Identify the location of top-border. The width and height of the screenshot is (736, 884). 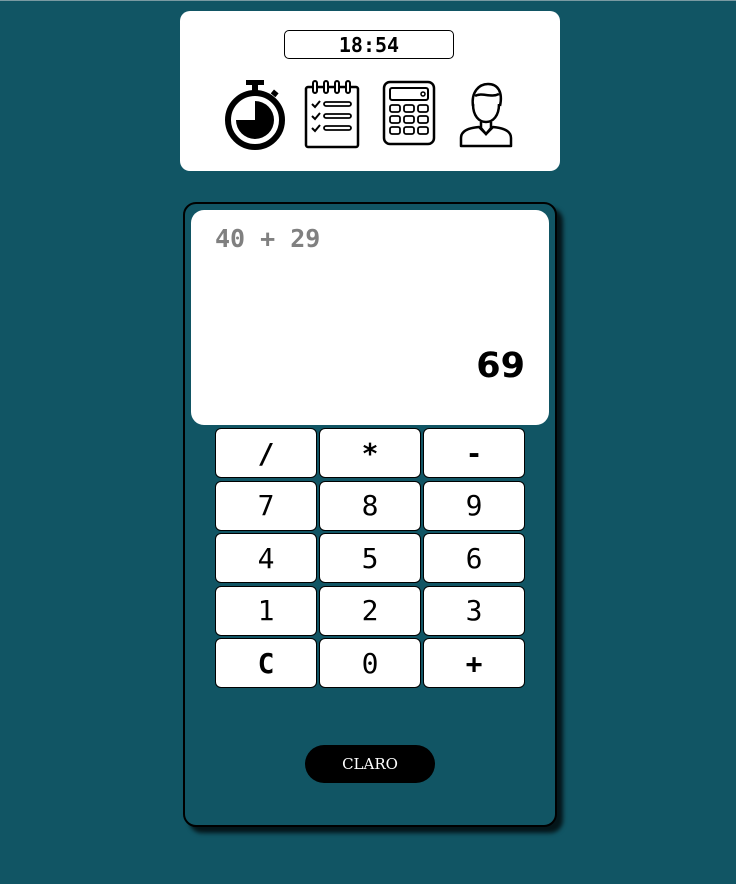
(368, 0).